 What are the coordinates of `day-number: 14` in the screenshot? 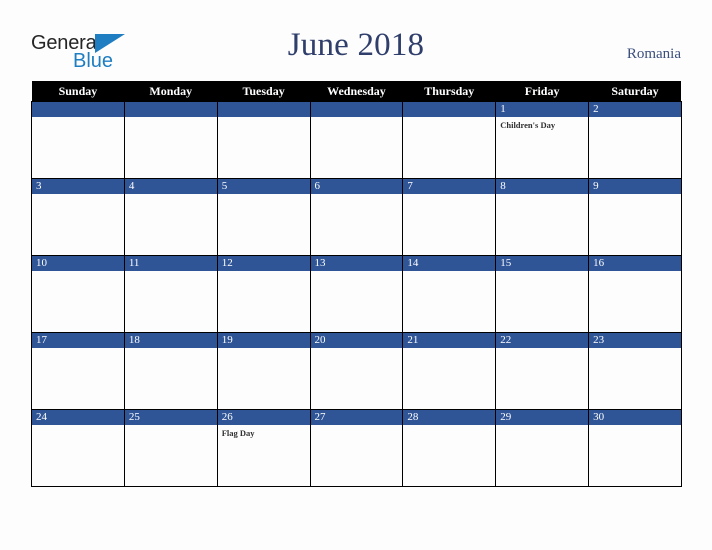 It's located at (449, 263).